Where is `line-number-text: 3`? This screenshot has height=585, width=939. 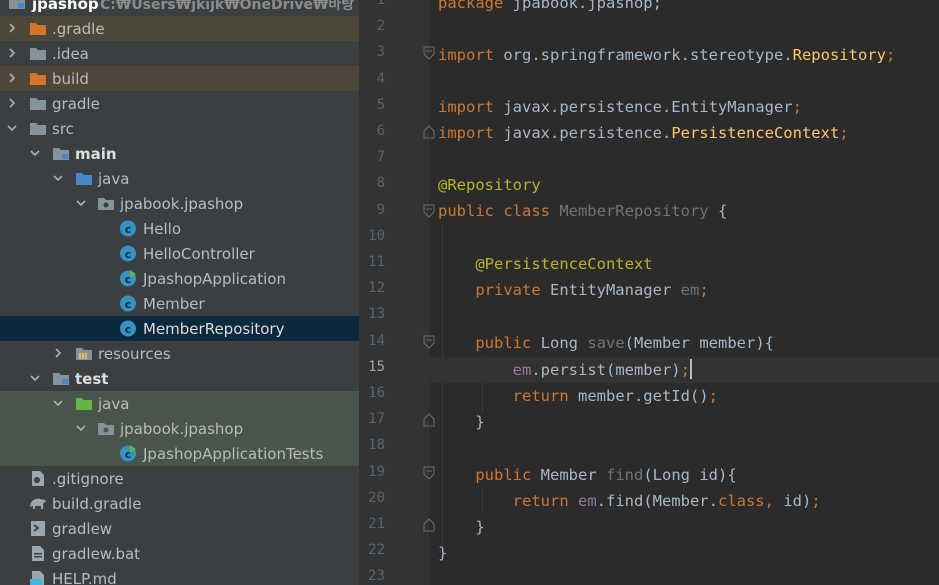 line-number-text: 3 is located at coordinates (380, 52).